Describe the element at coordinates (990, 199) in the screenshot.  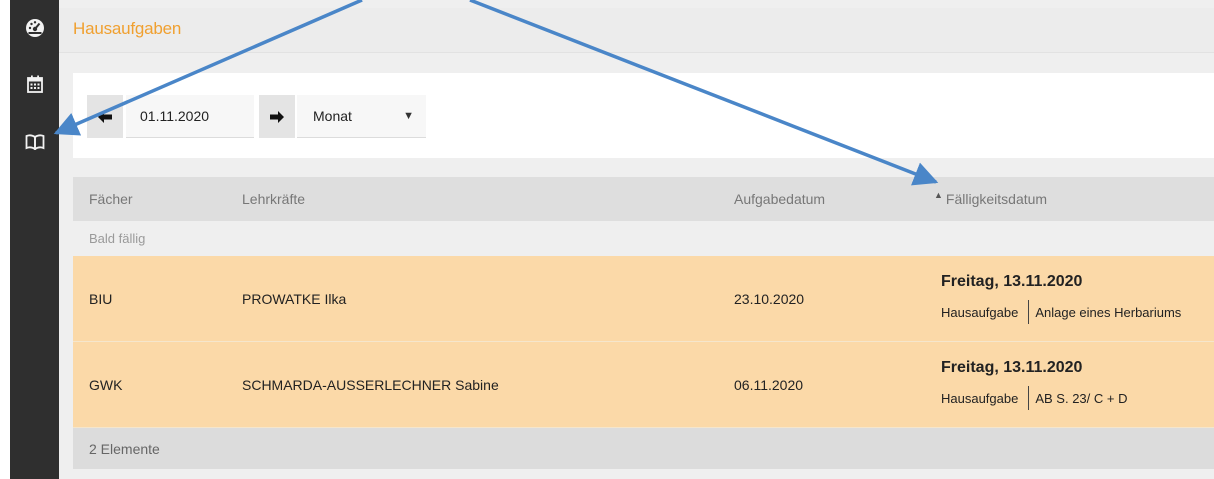
I see `column-header-due: ▲ Fälligkeitsdatum` at that location.